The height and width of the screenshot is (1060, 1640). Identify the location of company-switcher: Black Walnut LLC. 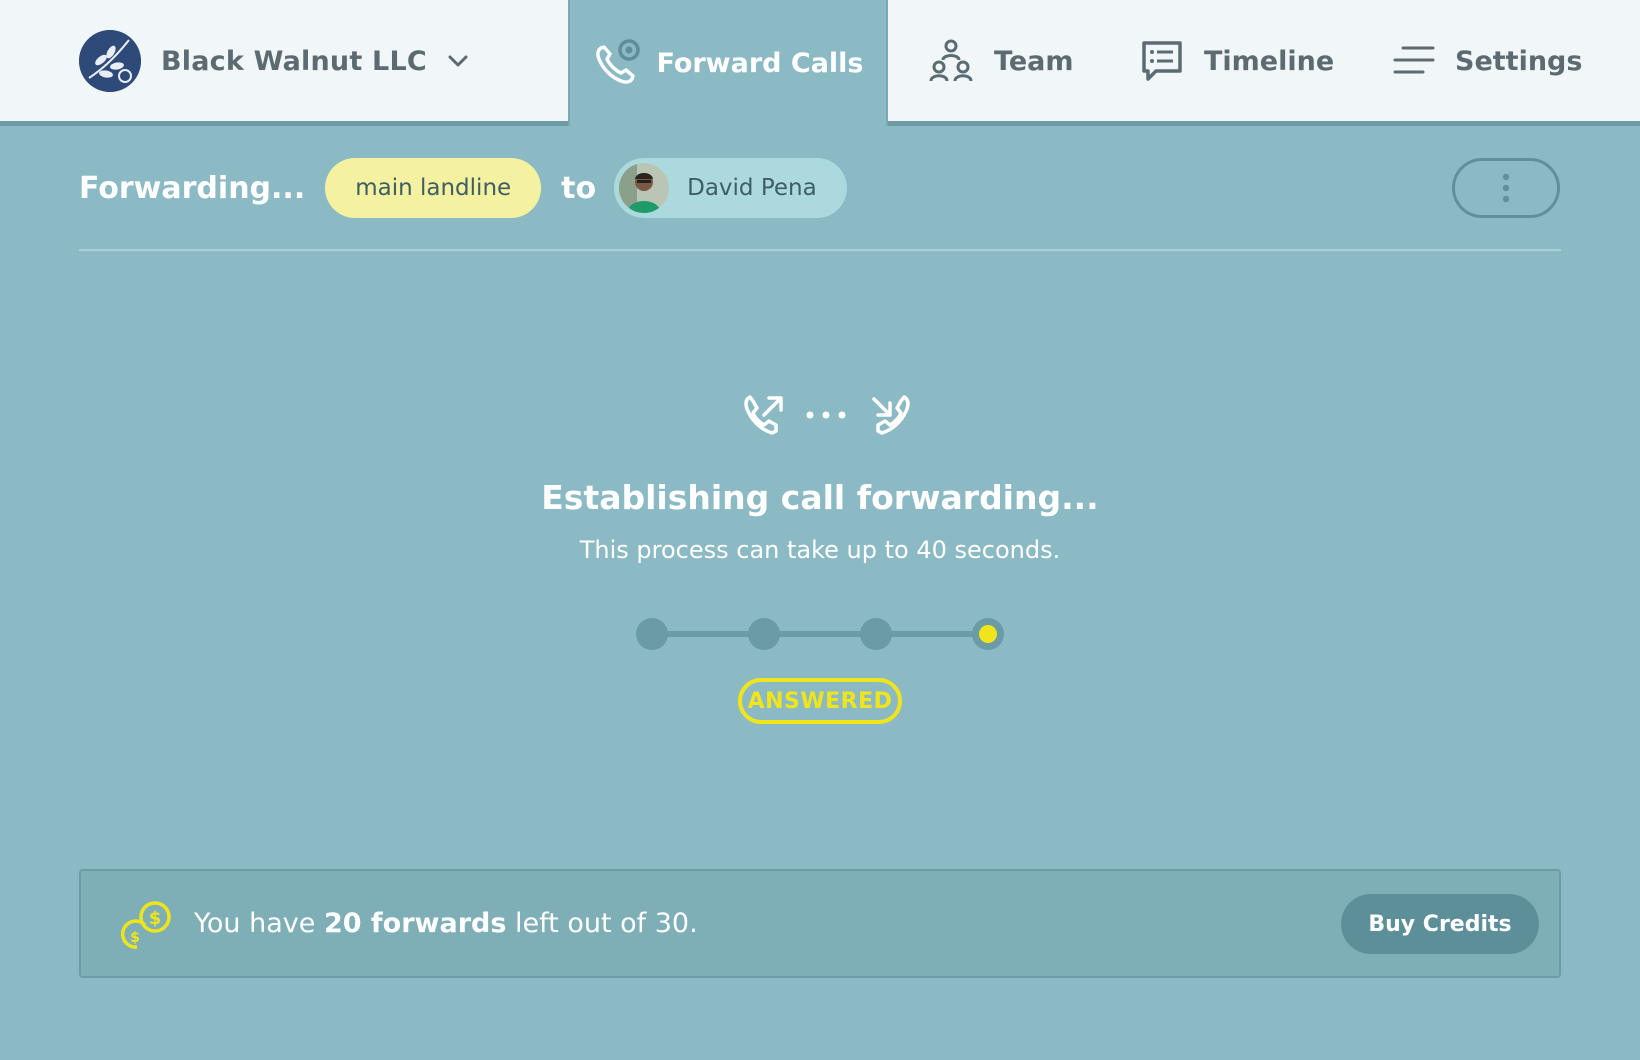
(274, 61).